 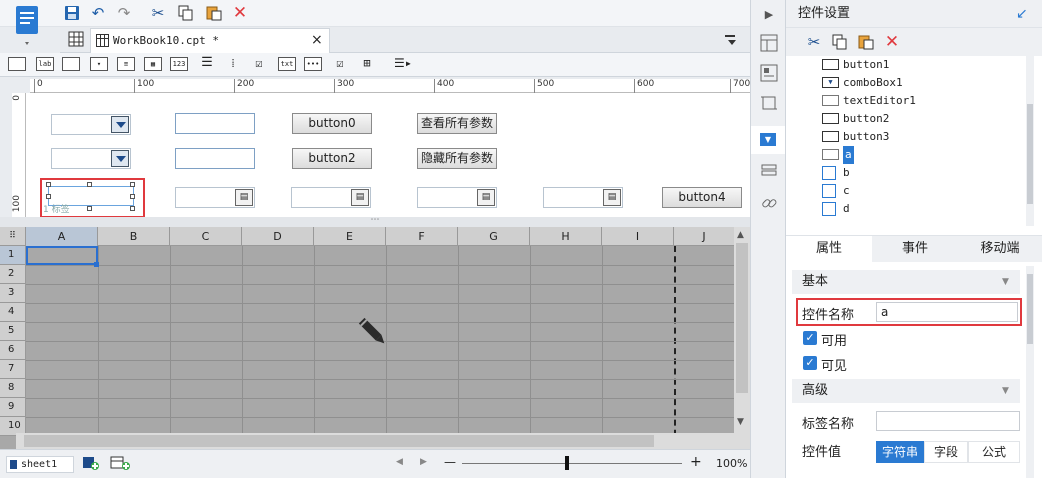 I want to click on number-widget-icon: 123, so click(x=179, y=64).